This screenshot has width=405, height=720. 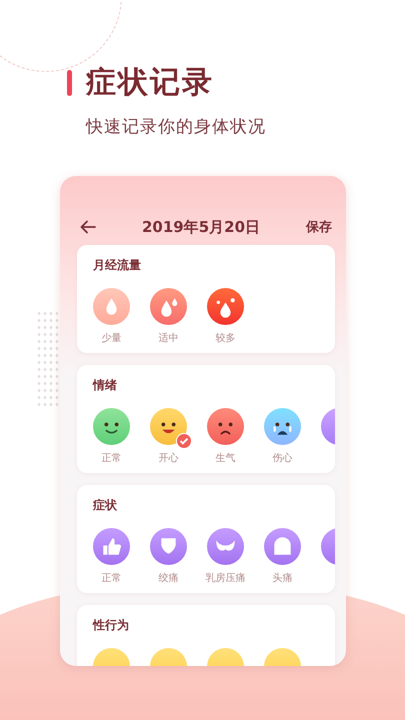 I want to click on headline-subtitle: 快速记录你的身体状况, so click(x=176, y=127).